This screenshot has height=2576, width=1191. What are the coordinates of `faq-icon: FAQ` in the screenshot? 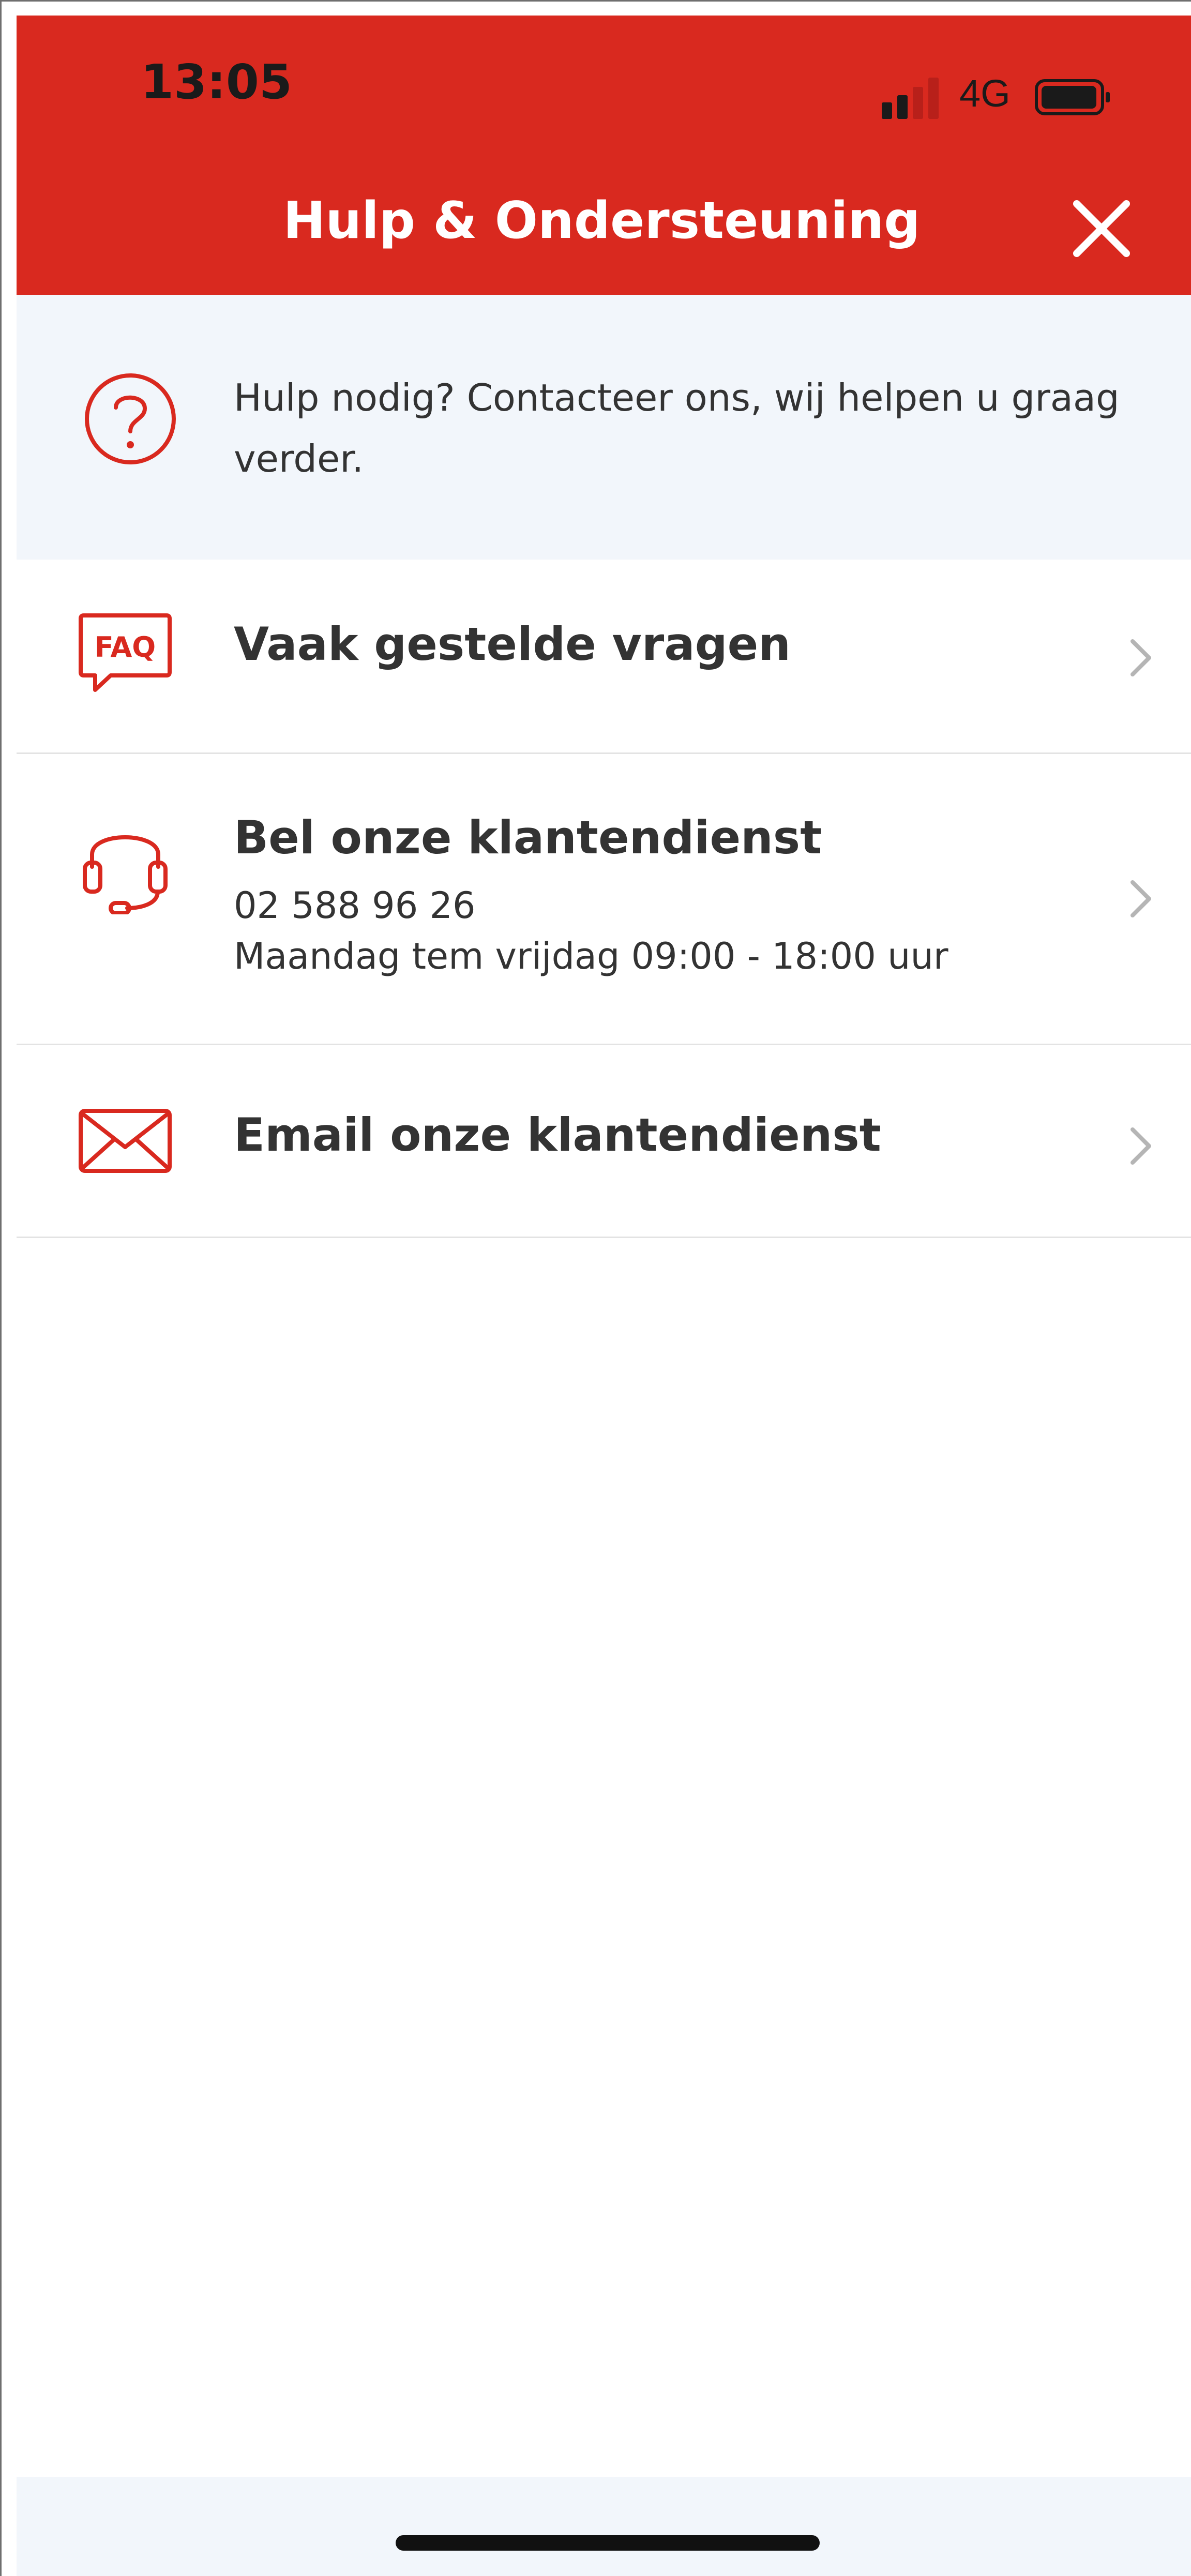 It's located at (125, 652).